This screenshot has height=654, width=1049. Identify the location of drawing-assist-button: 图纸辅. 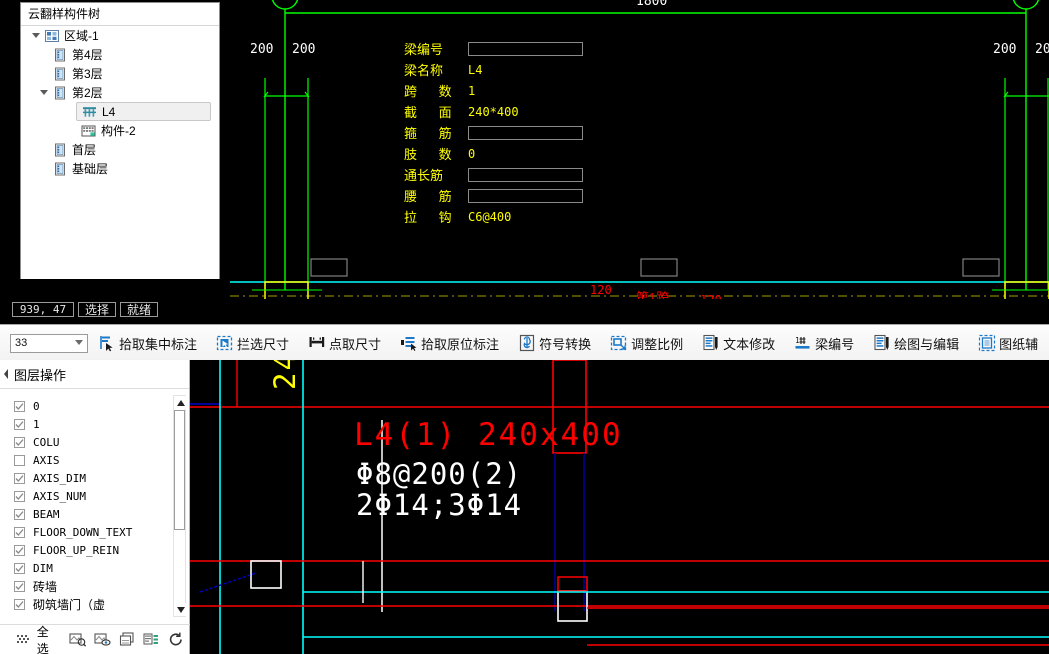
(1007, 343).